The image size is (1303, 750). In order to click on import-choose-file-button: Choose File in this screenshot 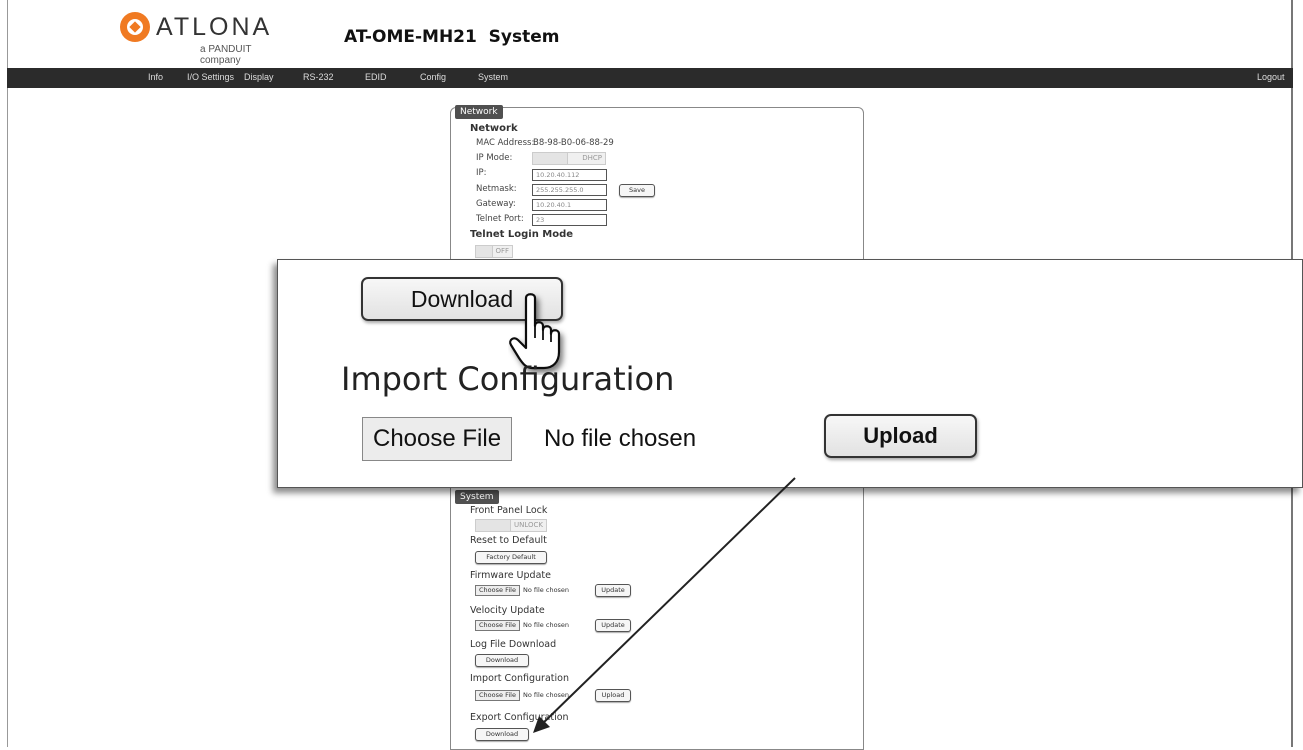, I will do `click(497, 695)`.